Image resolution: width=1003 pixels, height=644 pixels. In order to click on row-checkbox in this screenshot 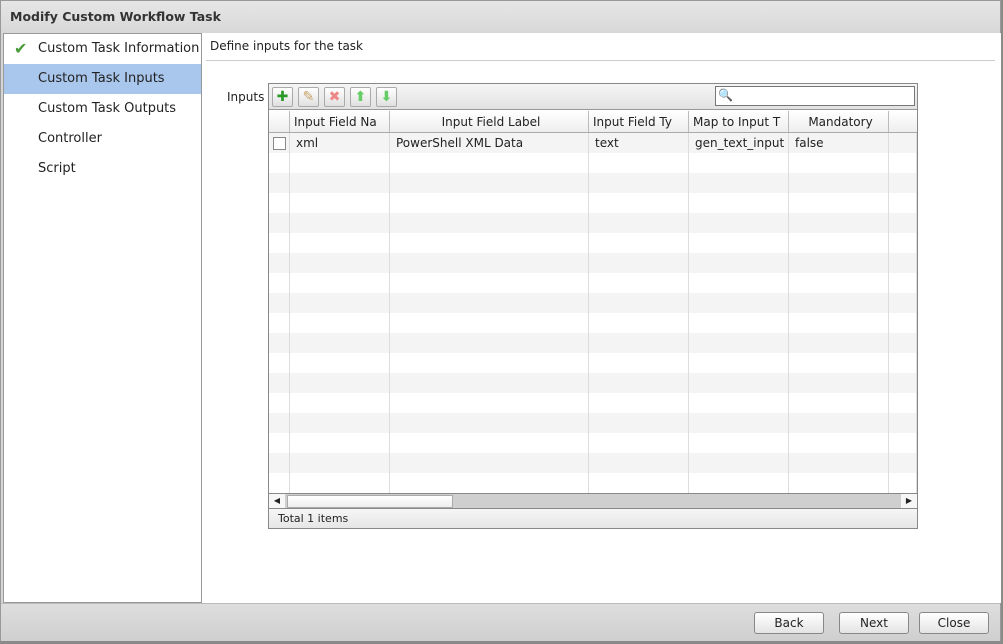, I will do `click(279, 143)`.